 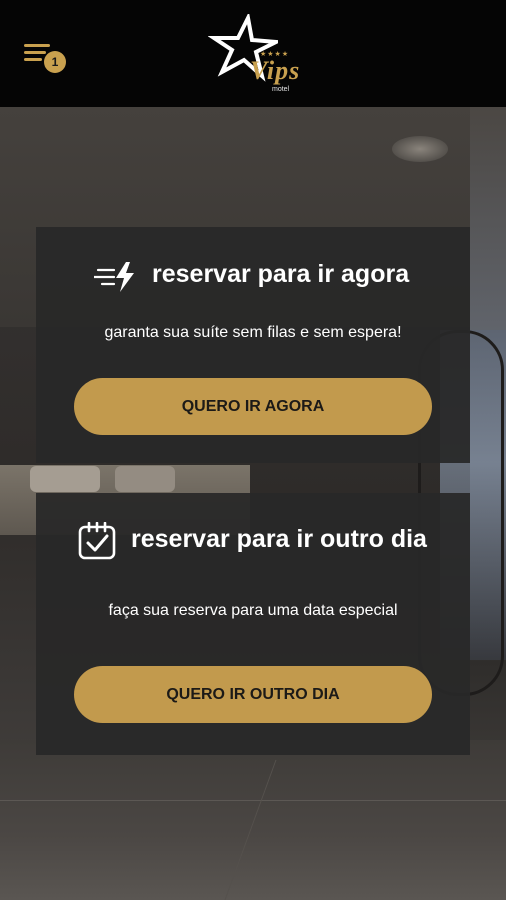 What do you see at coordinates (253, 800) in the screenshot?
I see `floor-line` at bounding box center [253, 800].